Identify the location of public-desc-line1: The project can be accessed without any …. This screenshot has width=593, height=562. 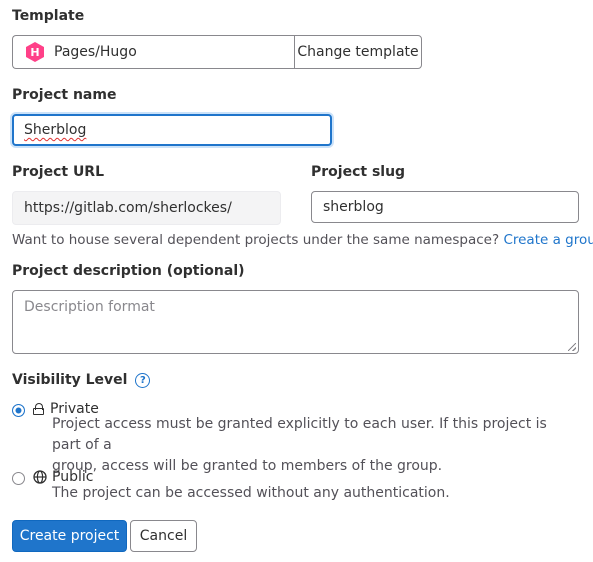
(251, 493).